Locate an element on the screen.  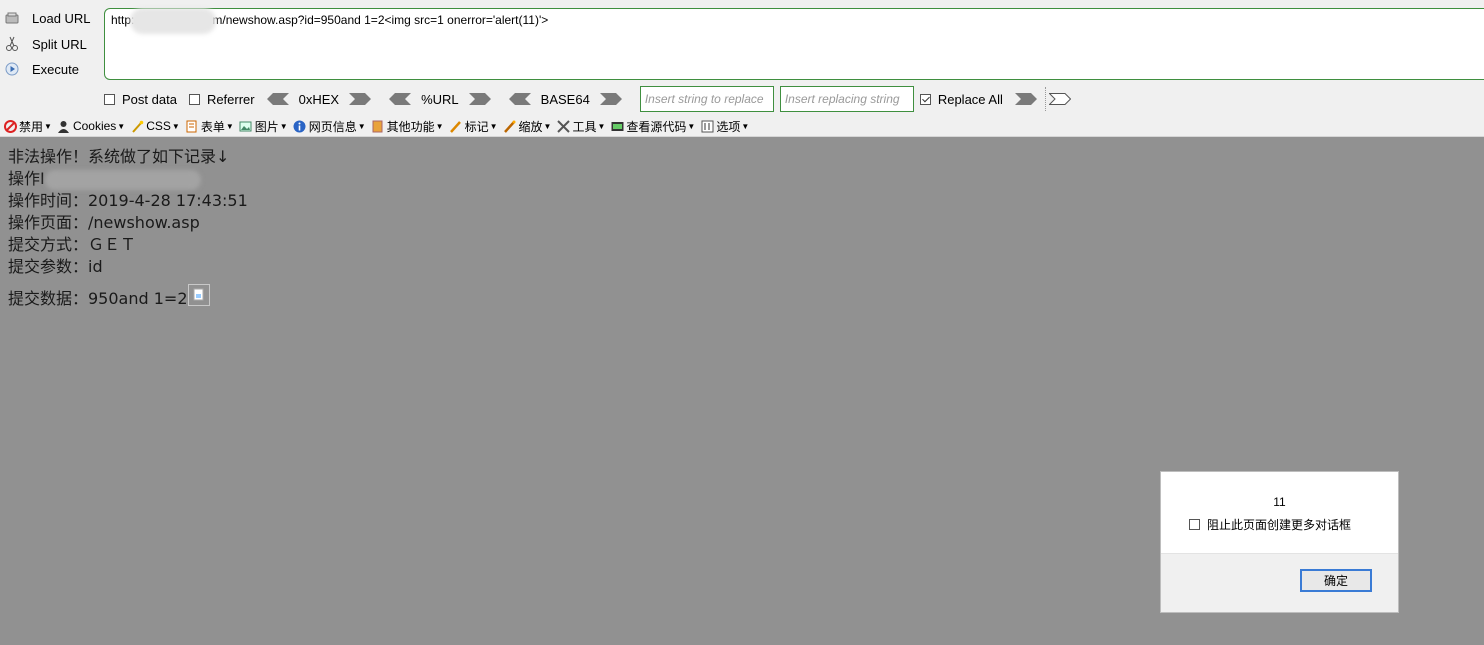
broken-image-icon is located at coordinates (198, 295).